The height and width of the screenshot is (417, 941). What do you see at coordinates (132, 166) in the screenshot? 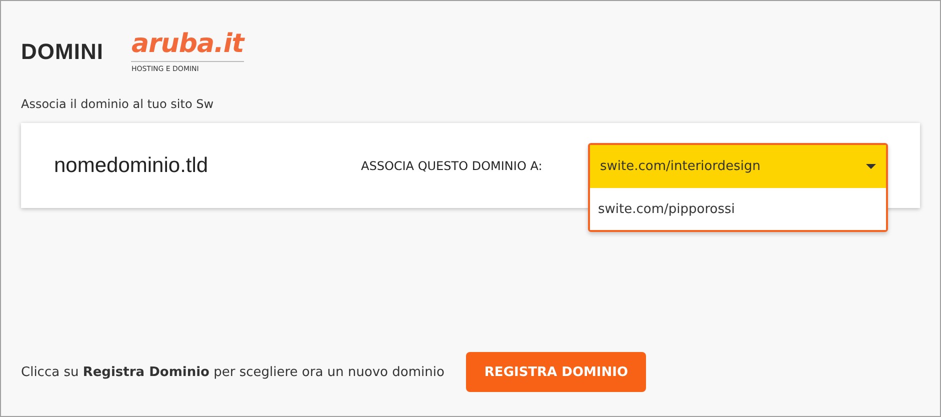
I see `domain-name: nomedominio.tld` at bounding box center [132, 166].